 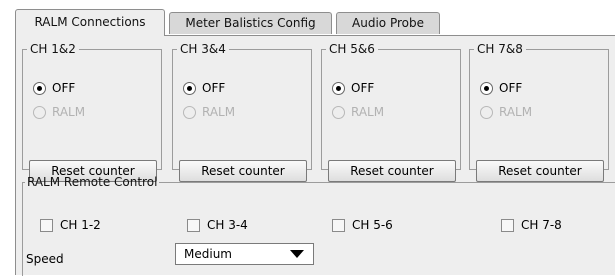 I want to click on radio-ralm-ch7-8: RALM, so click(x=506, y=112).